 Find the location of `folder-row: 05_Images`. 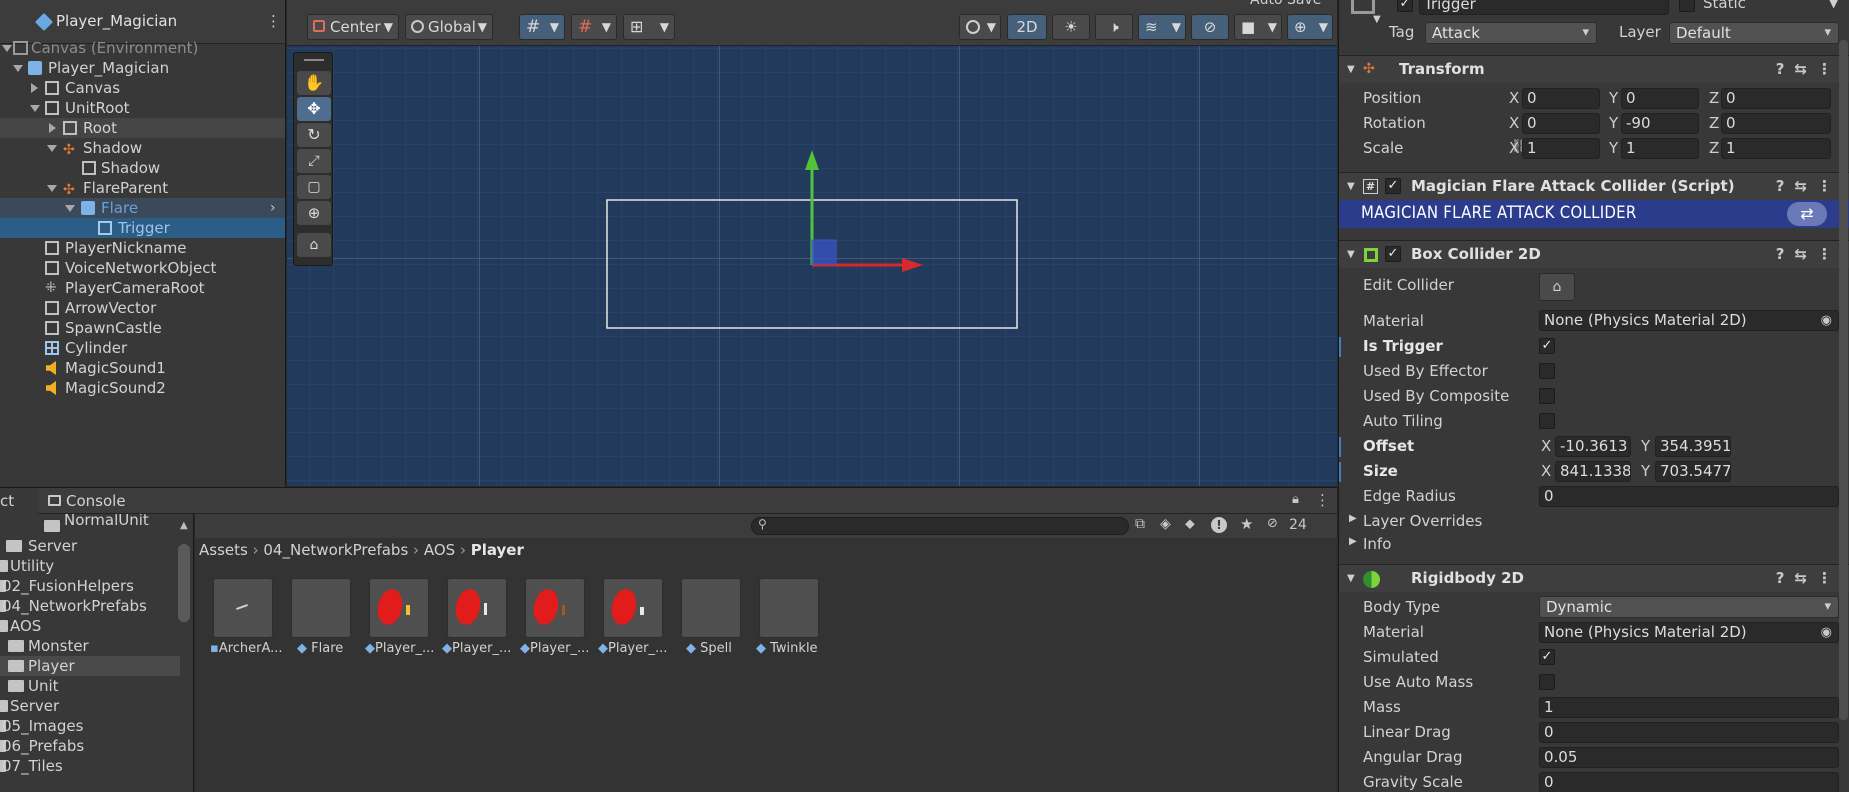

folder-row: 05_Images is located at coordinates (96, 726).